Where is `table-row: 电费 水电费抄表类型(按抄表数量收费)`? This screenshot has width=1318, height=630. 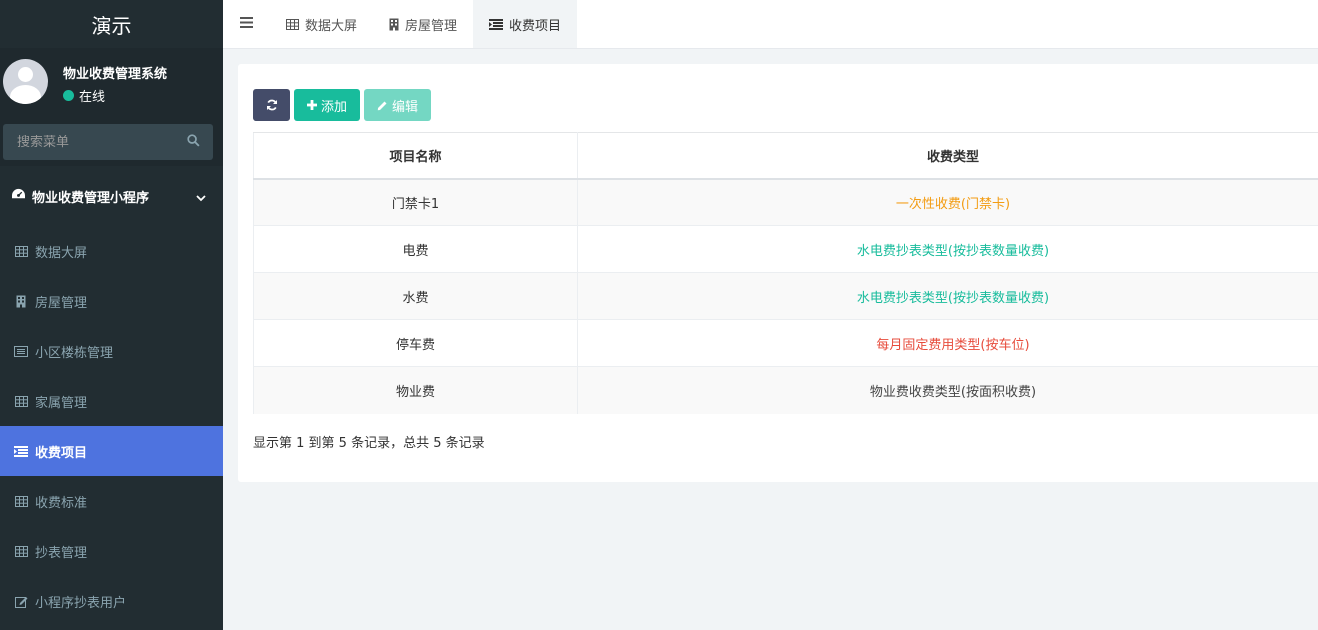
table-row: 电费 水电费抄表类型(按抄表数量收费) is located at coordinates (785, 249).